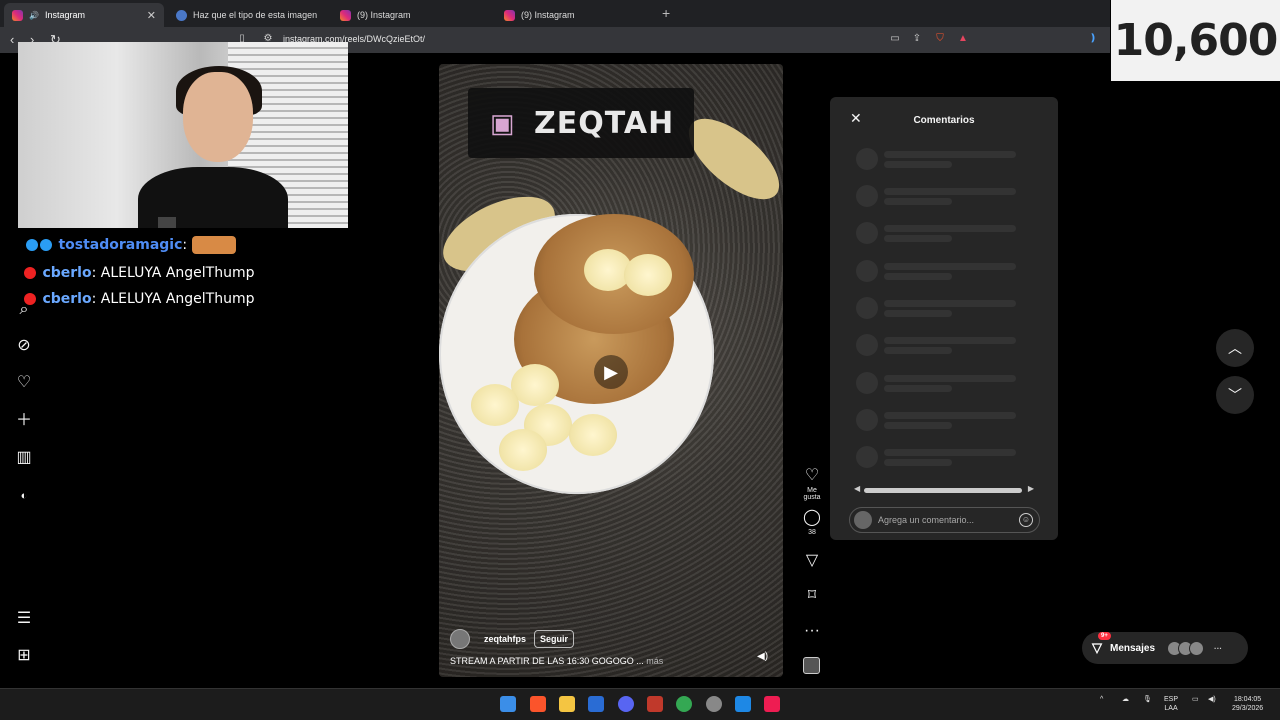 This screenshot has width=1280, height=720. What do you see at coordinates (24, 619) in the screenshot?
I see `menu-icon: ☰` at bounding box center [24, 619].